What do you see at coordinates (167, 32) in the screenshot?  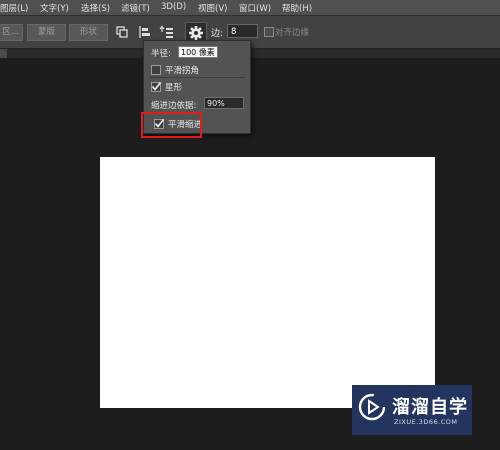 I see `path-arrangement-icon` at bounding box center [167, 32].